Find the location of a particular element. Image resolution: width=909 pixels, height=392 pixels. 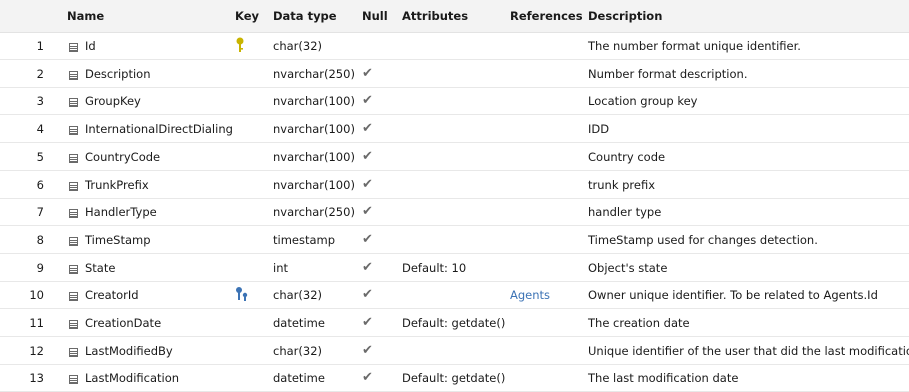

description: The creation date is located at coordinates (639, 323).